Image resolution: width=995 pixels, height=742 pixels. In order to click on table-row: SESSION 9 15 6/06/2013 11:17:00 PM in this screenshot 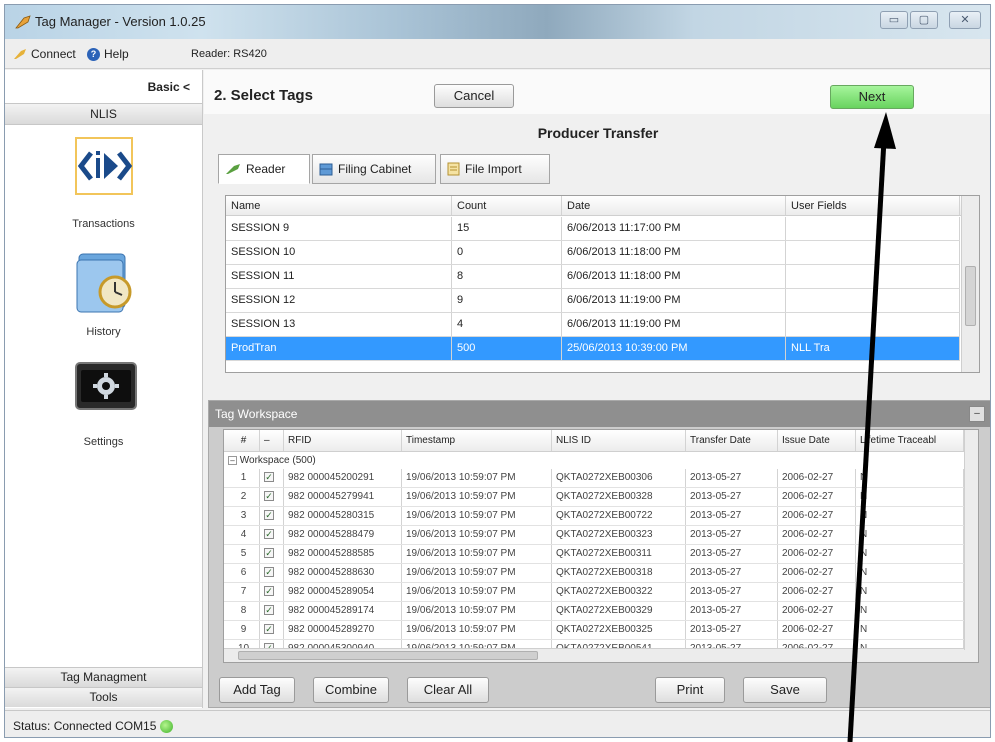, I will do `click(593, 229)`.